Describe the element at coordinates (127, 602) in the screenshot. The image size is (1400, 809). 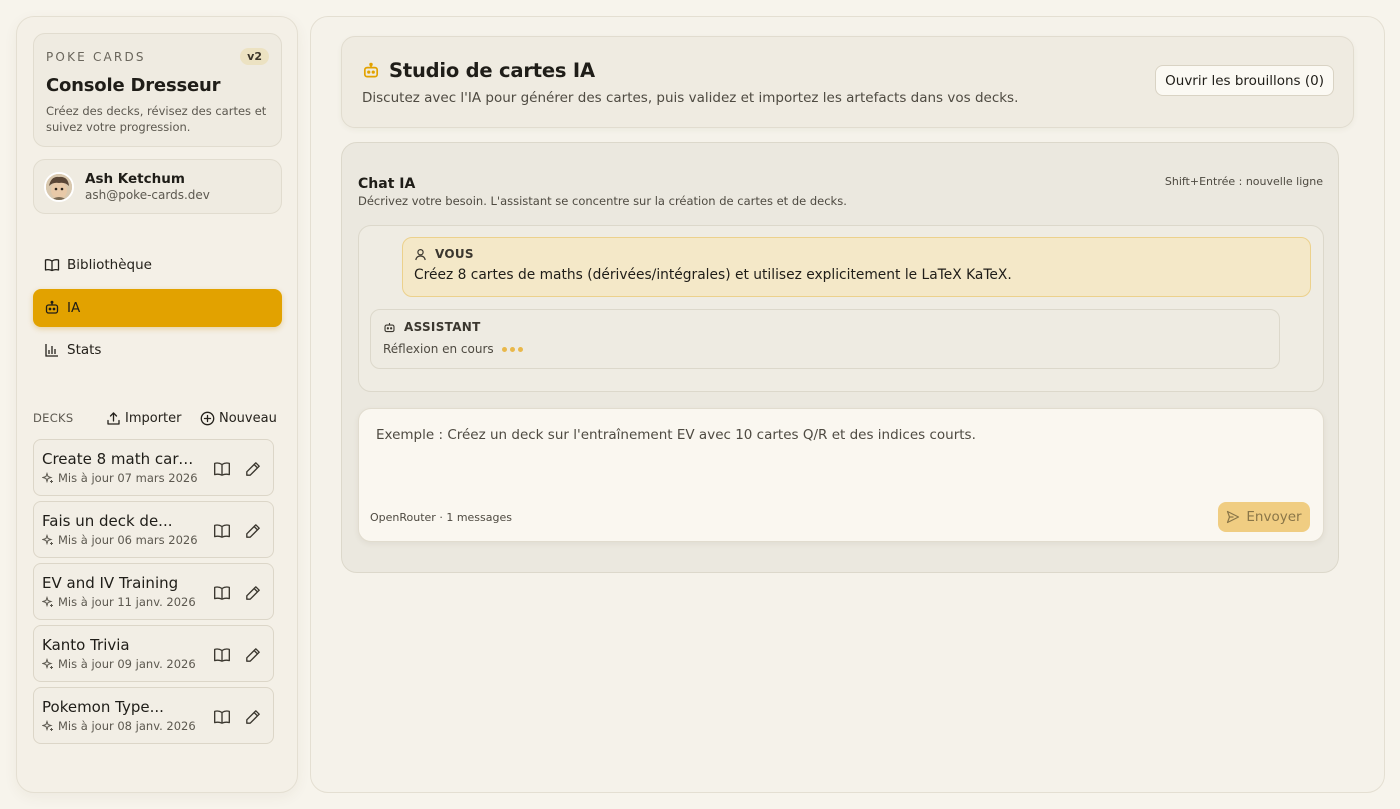
I see `deck-updated: Mis à jour 11 janv. 2026` at that location.